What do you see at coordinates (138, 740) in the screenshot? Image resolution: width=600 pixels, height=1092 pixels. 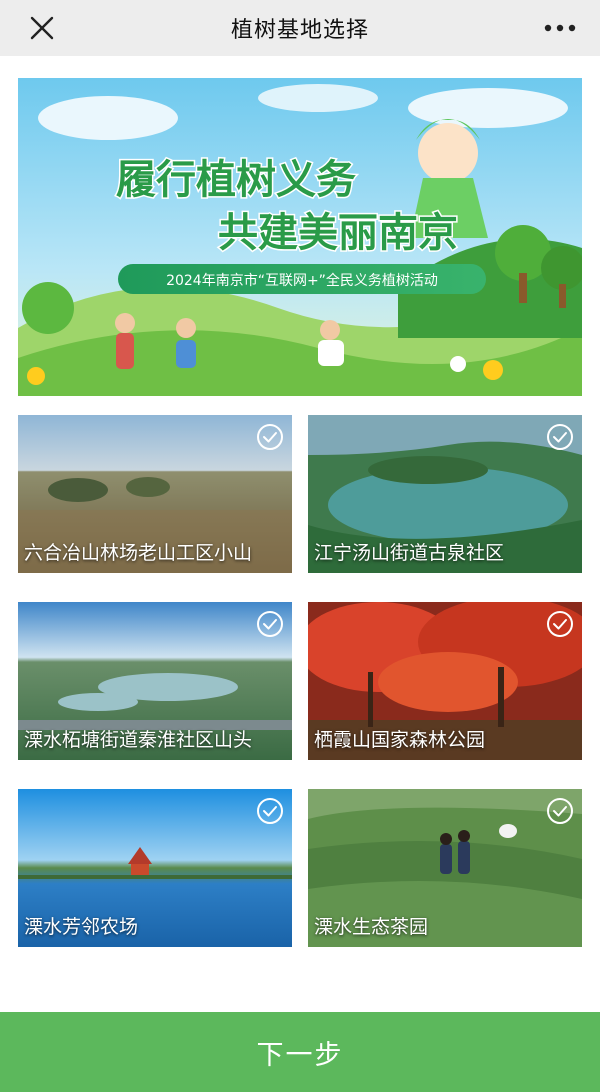 I see `site-label: 溧水柘塘街道秦淮社区山头` at bounding box center [138, 740].